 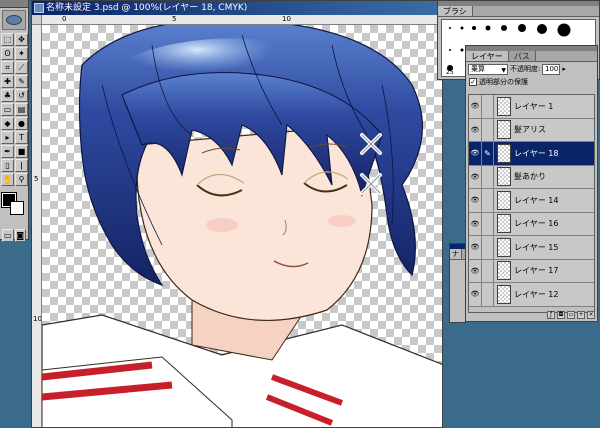 I want to click on tab-navigator: ナ, so click(x=456, y=254).